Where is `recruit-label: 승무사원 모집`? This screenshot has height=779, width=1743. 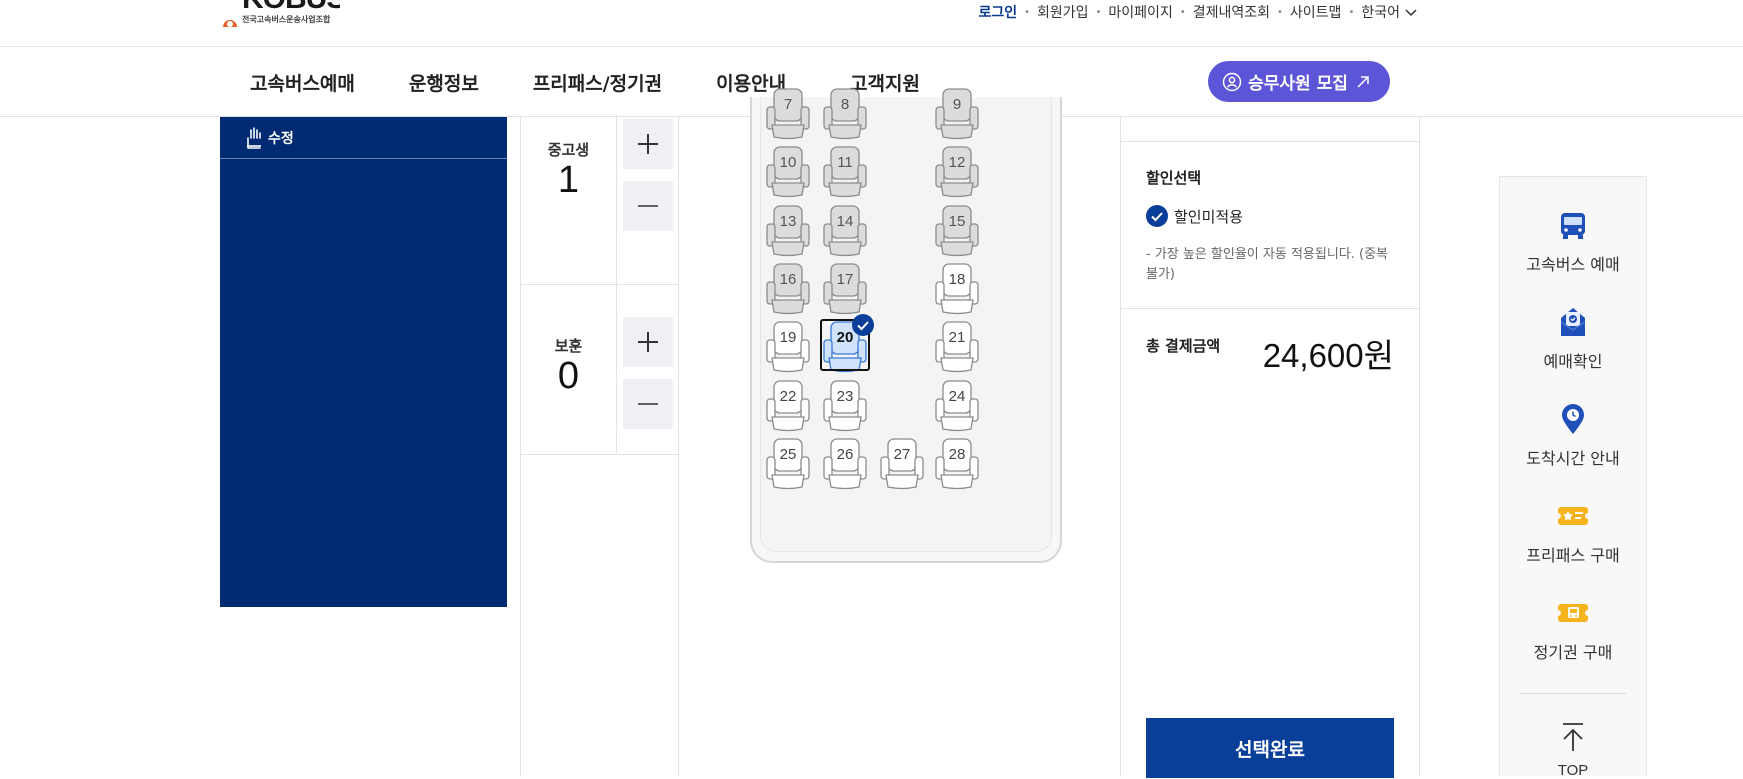
recruit-label: 승무사원 모집 is located at coordinates (1298, 84).